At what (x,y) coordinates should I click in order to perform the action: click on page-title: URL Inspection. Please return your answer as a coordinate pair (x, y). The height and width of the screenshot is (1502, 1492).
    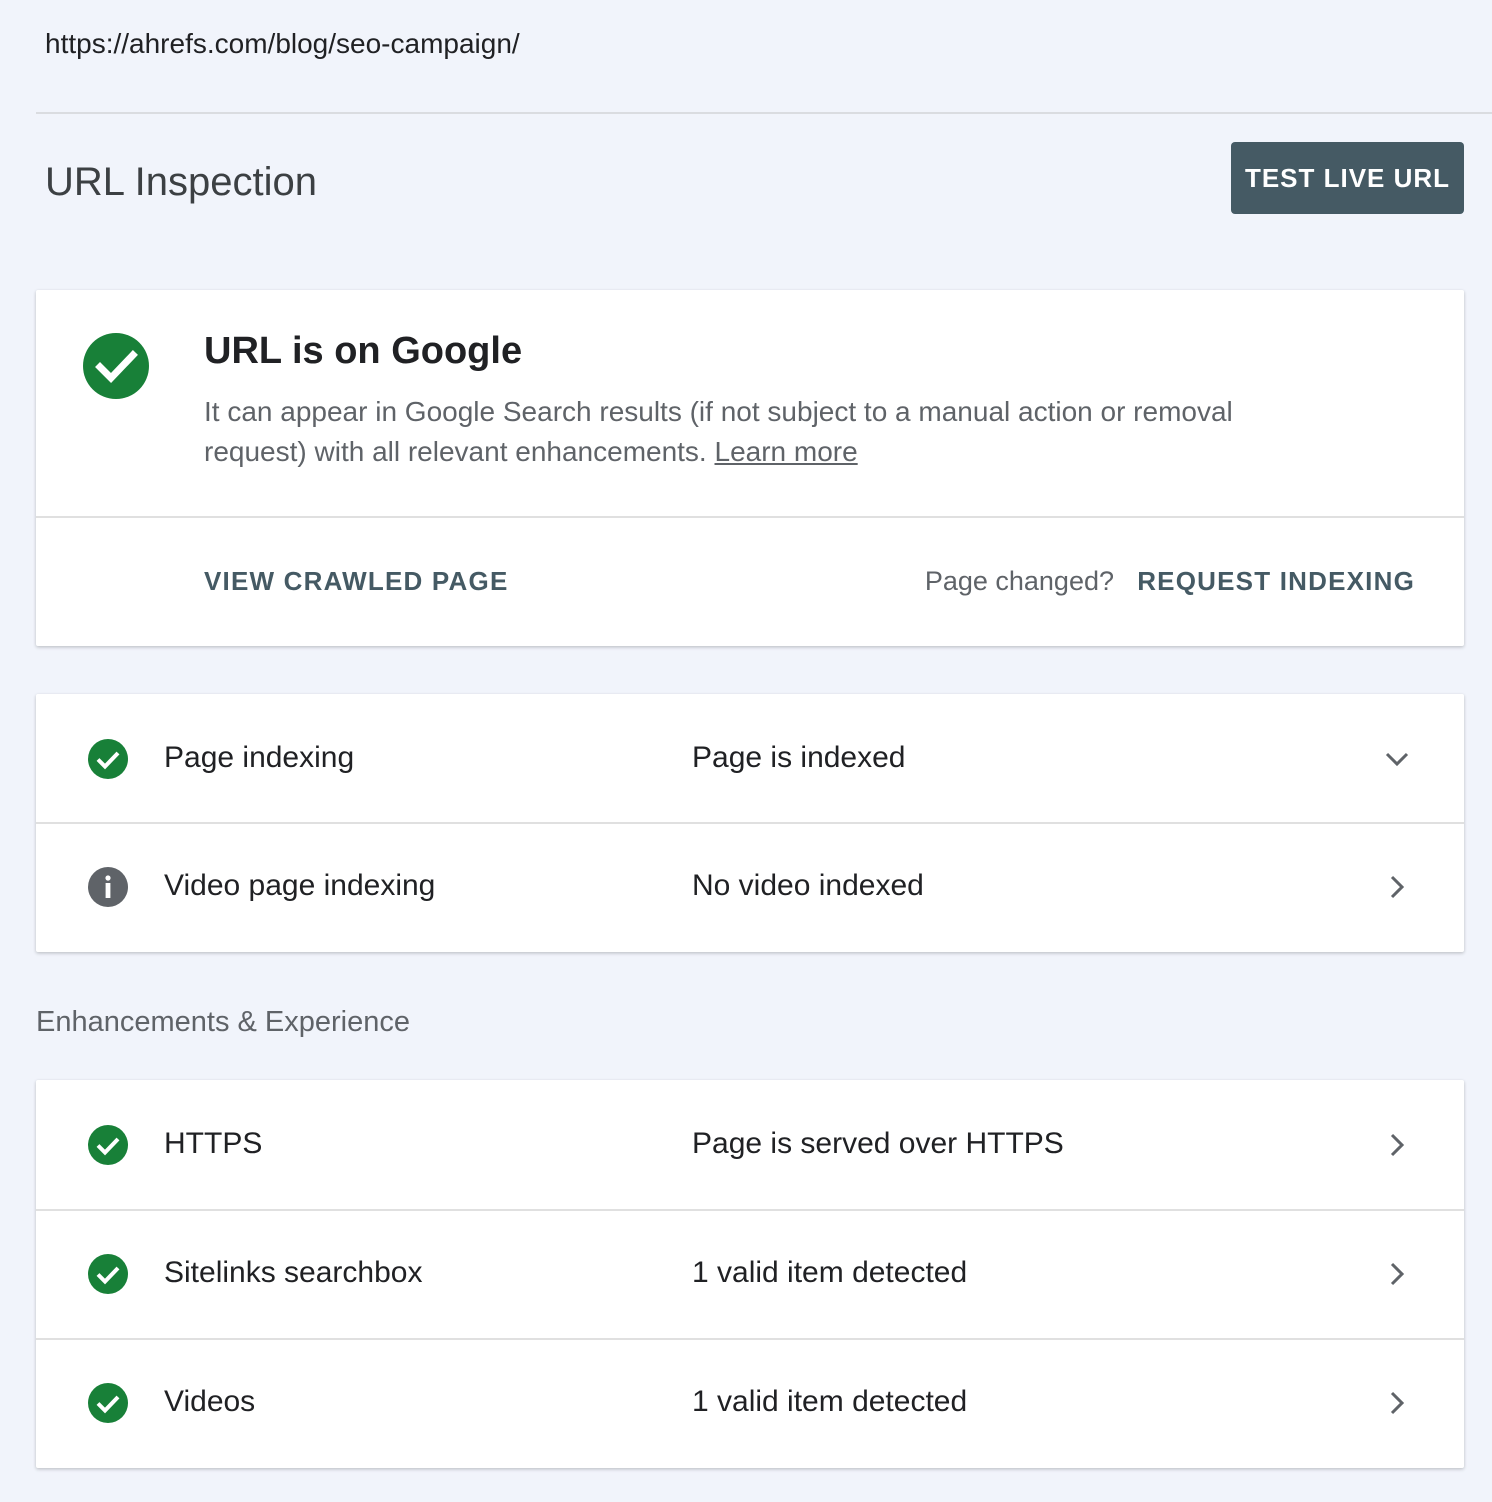
    Looking at the image, I should click on (181, 182).